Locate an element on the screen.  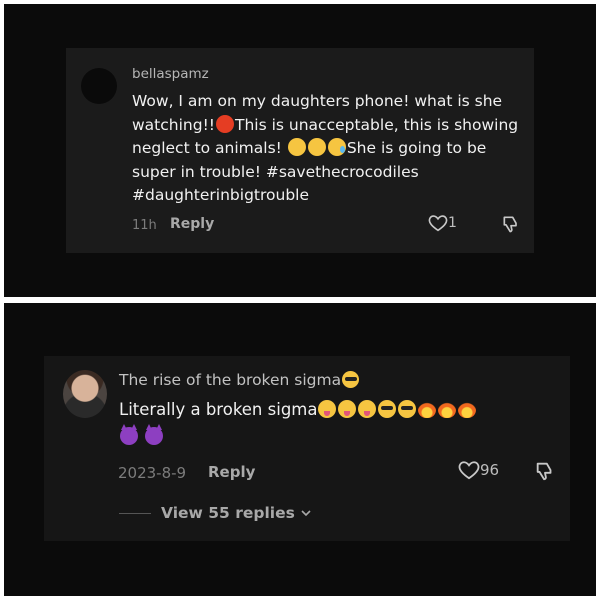
comment-username: bellaspamz is located at coordinates (170, 74).